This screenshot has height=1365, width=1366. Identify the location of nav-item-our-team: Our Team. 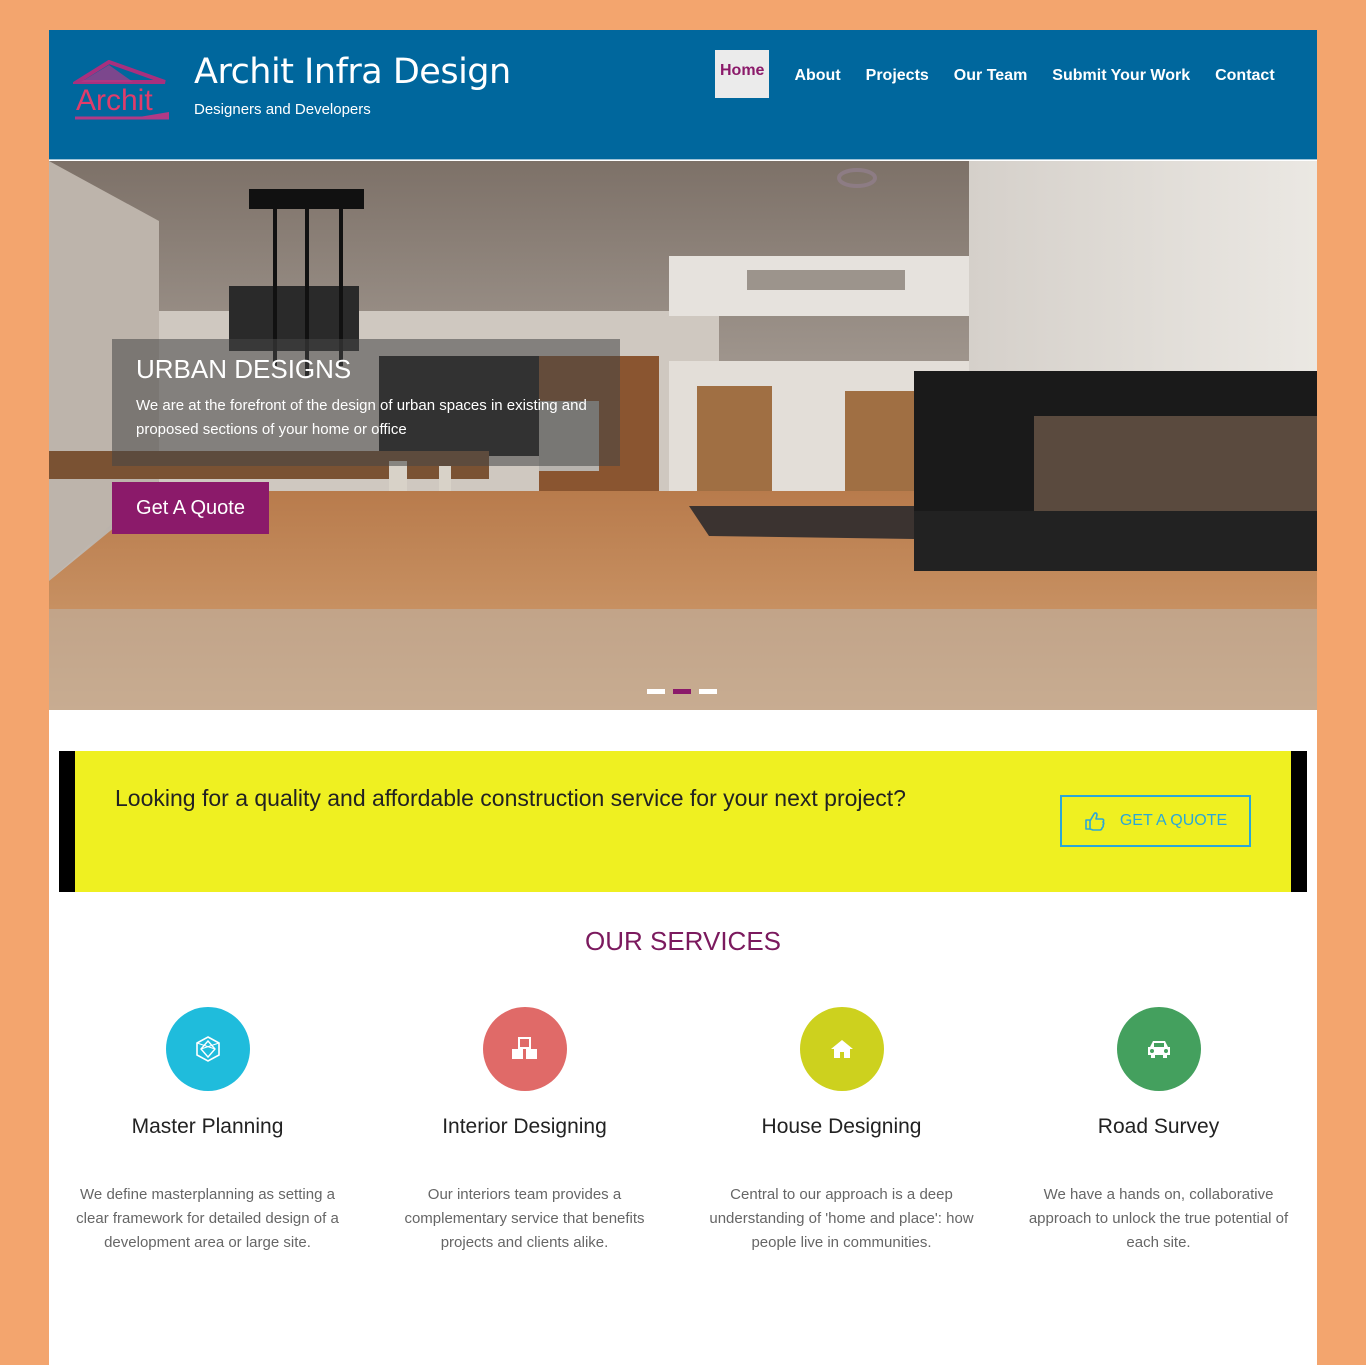
(991, 74).